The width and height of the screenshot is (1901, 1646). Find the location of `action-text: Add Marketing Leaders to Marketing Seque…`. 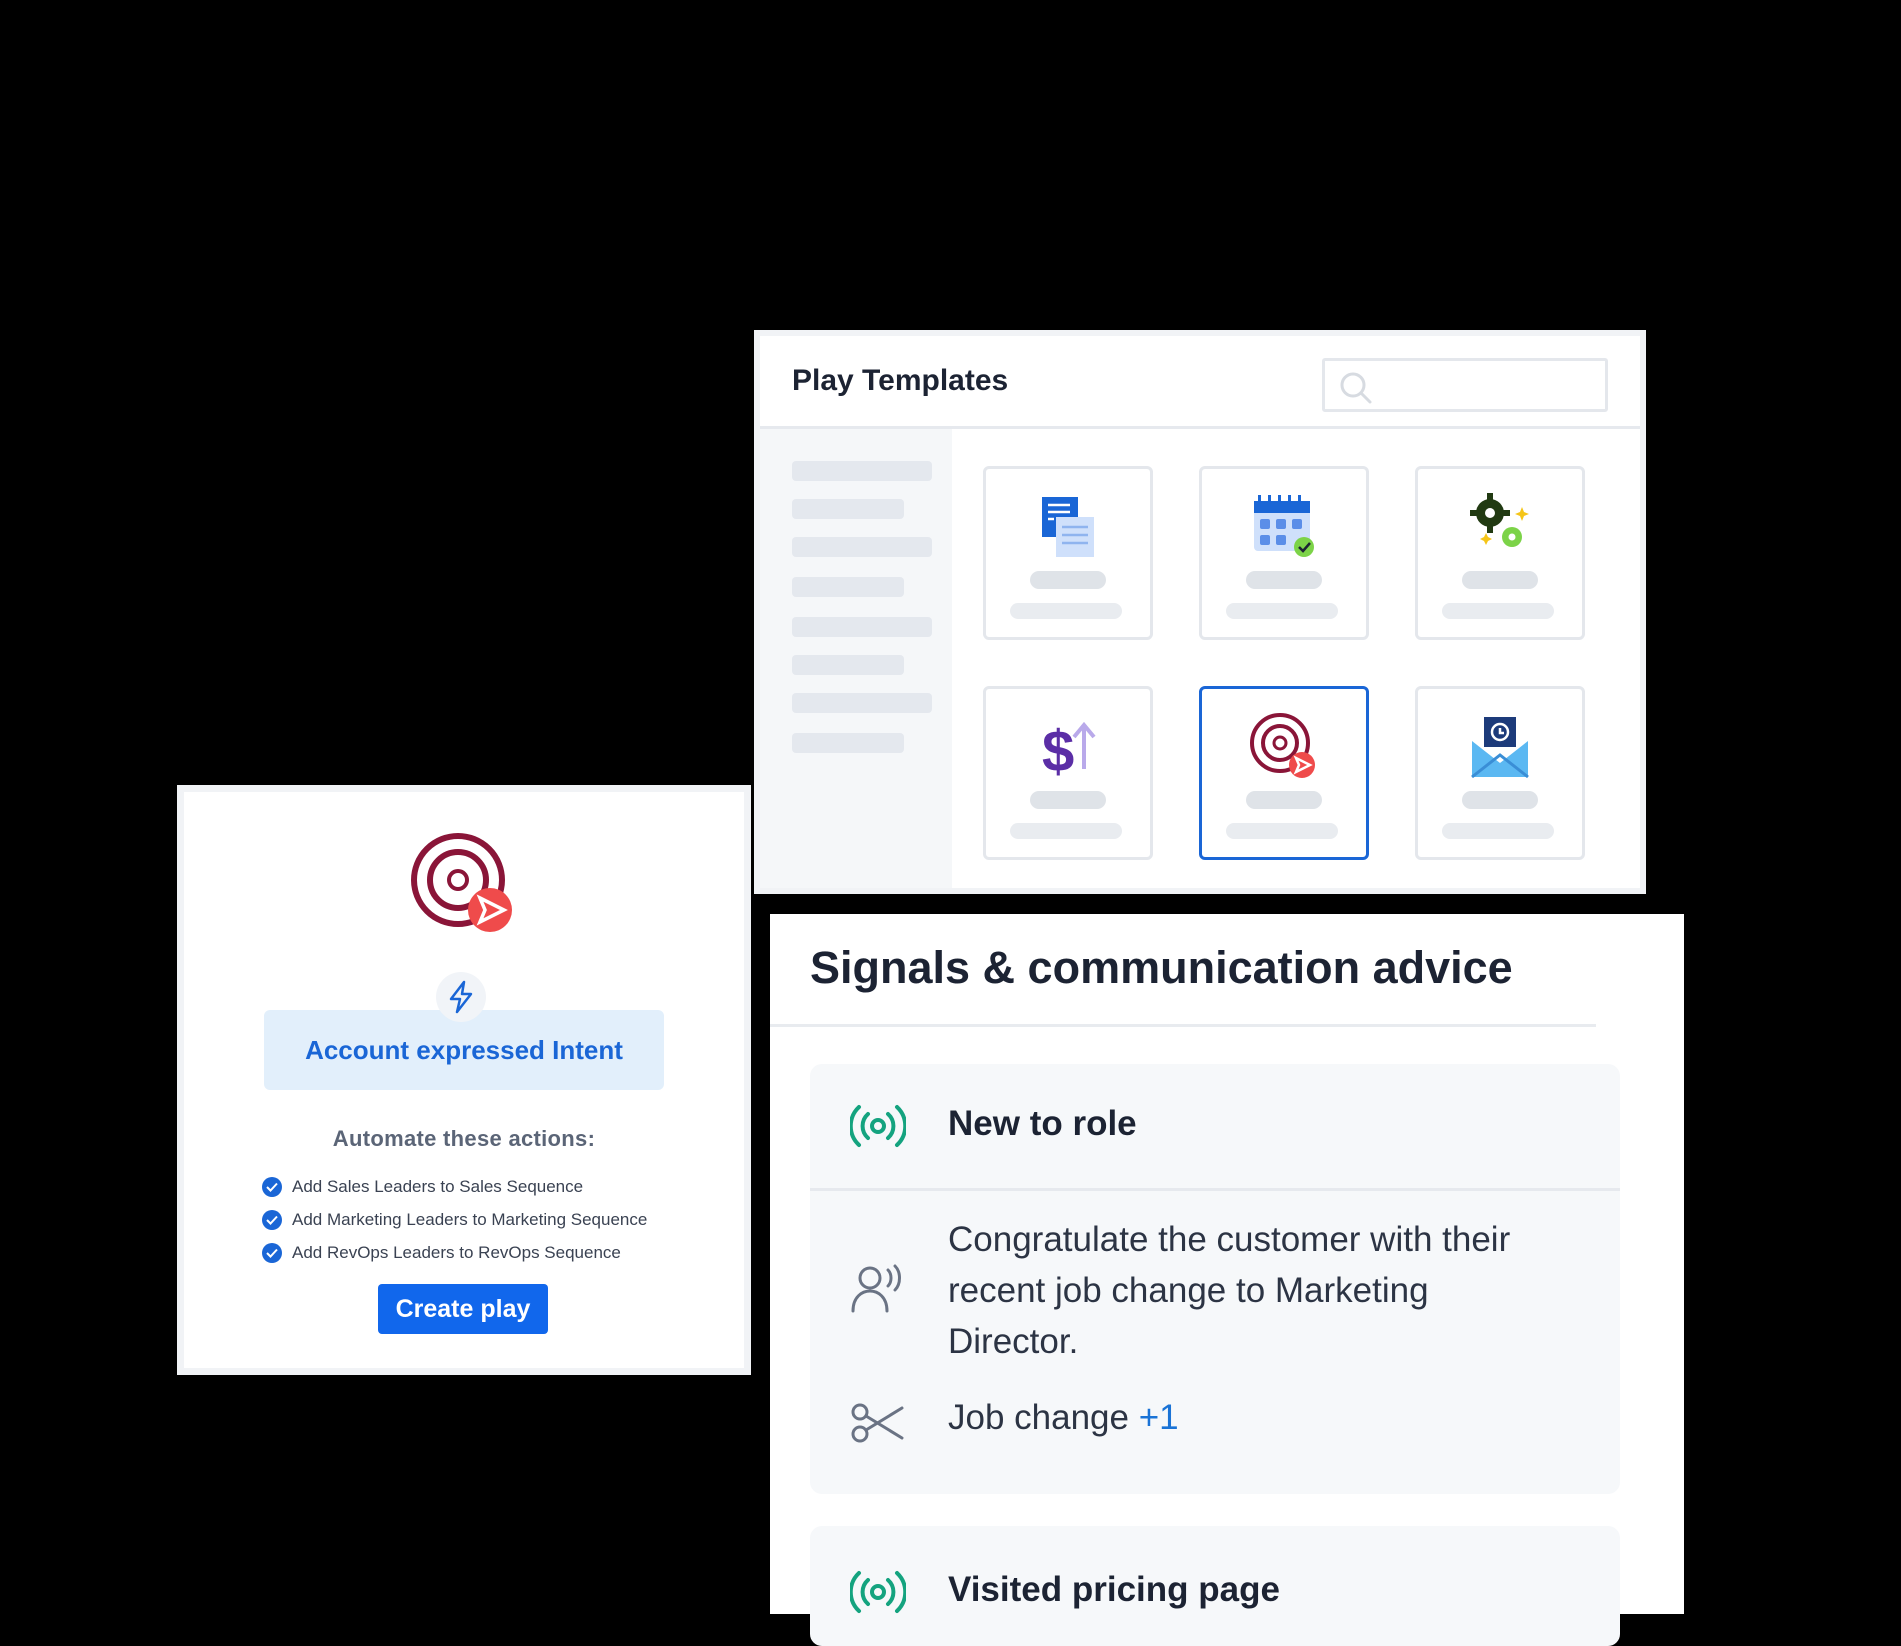

action-text: Add Marketing Leaders to Marketing Seque… is located at coordinates (470, 1219).